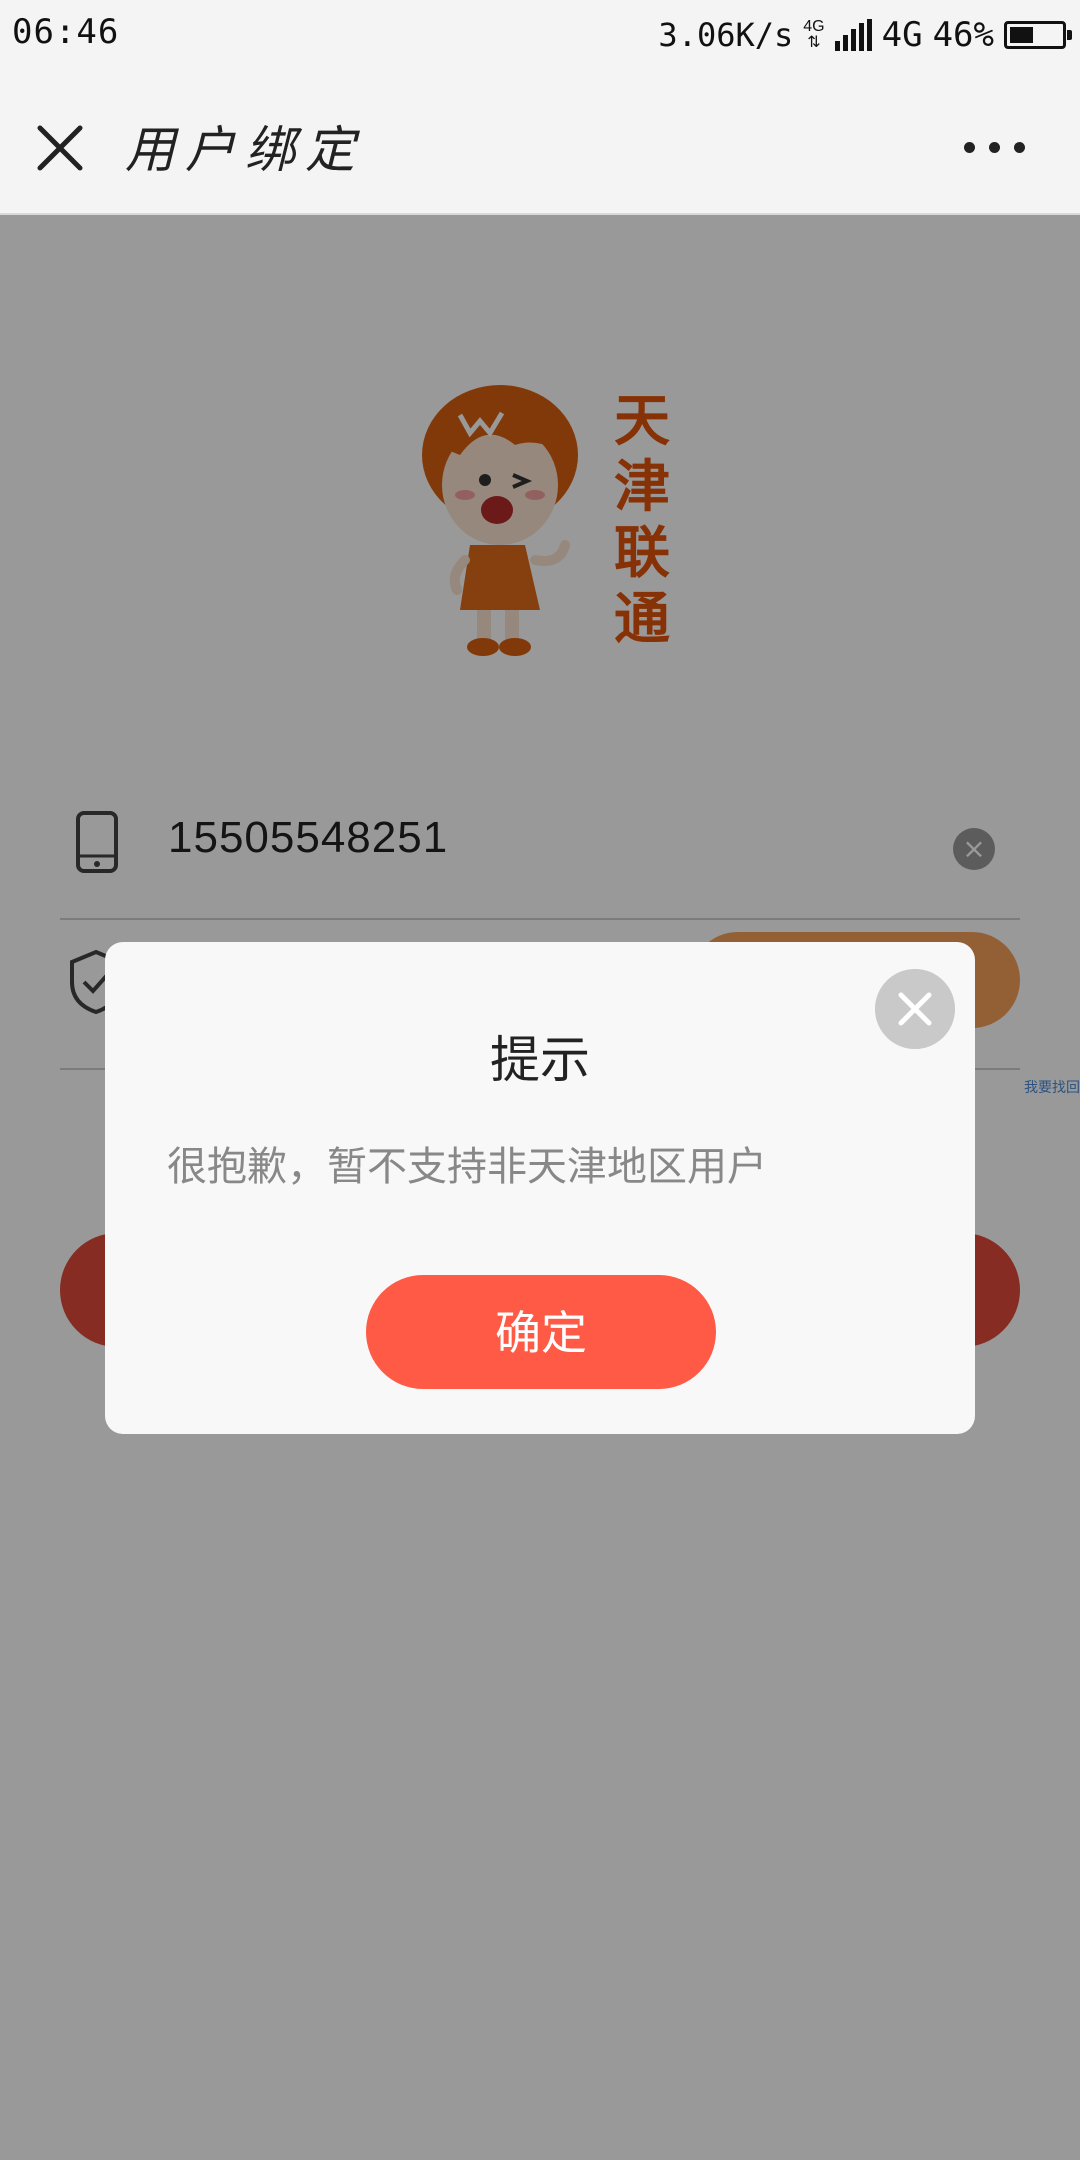 Image resolution: width=1080 pixels, height=2160 pixels. Describe the element at coordinates (540, 35) in the screenshot. I see `status-bar: 06:46 3.06K/s 4G ⇅ 4G 46%` at that location.